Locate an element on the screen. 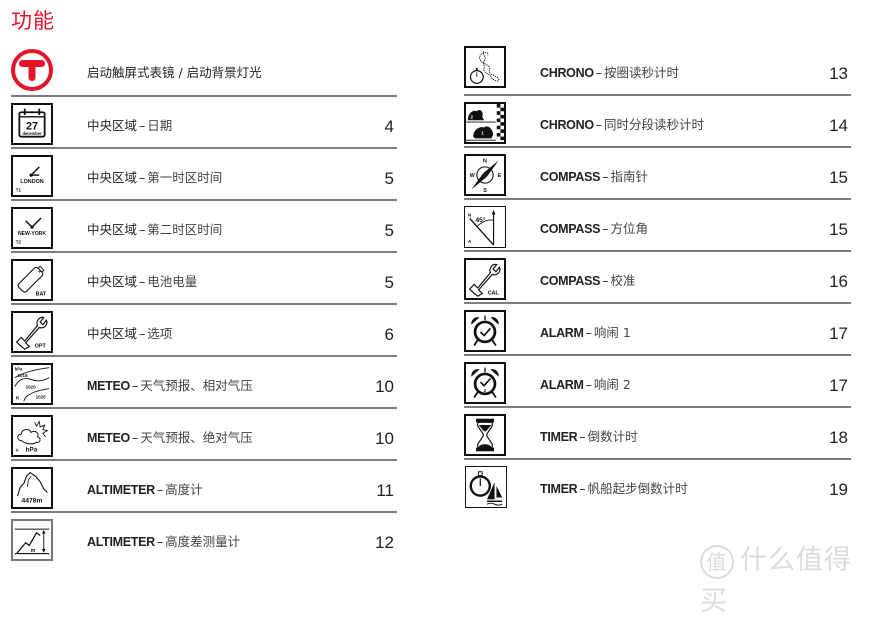 The image size is (869, 618). feature-row-alarm-1: ALARM – 响闹 1 17 is located at coordinates (657, 330).